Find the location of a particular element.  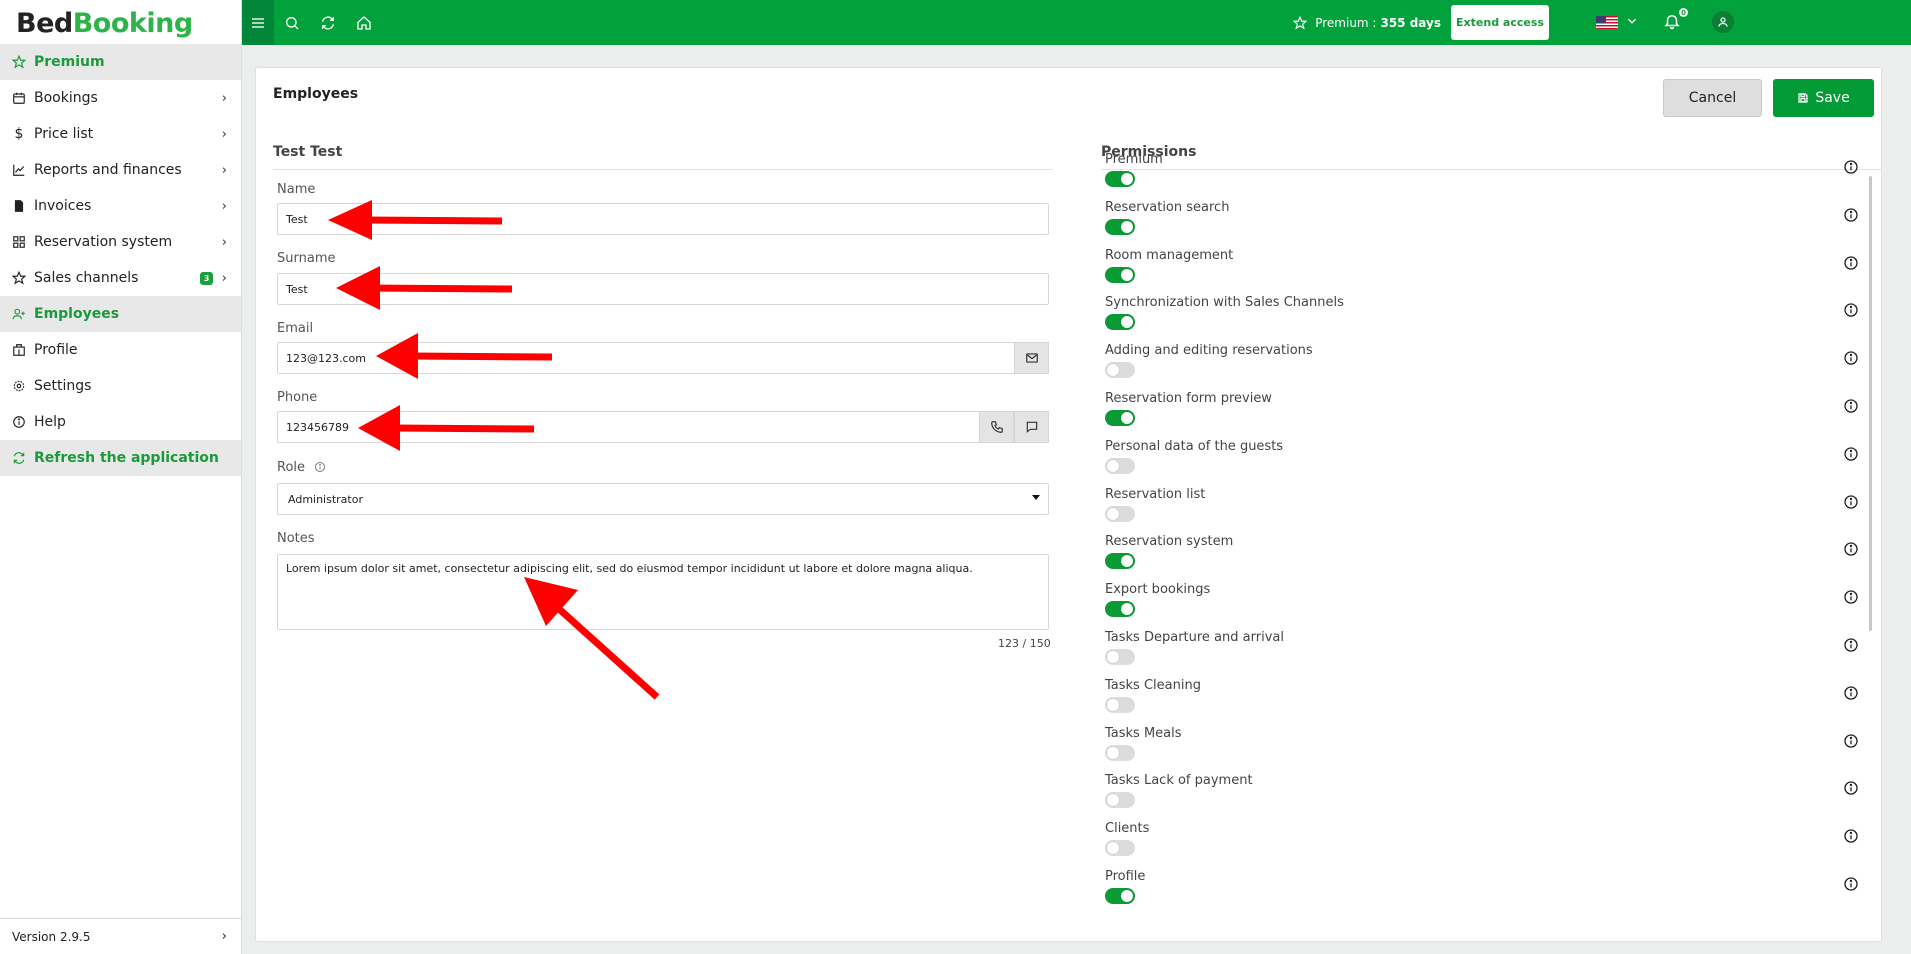

sync-button is located at coordinates (328, 22).